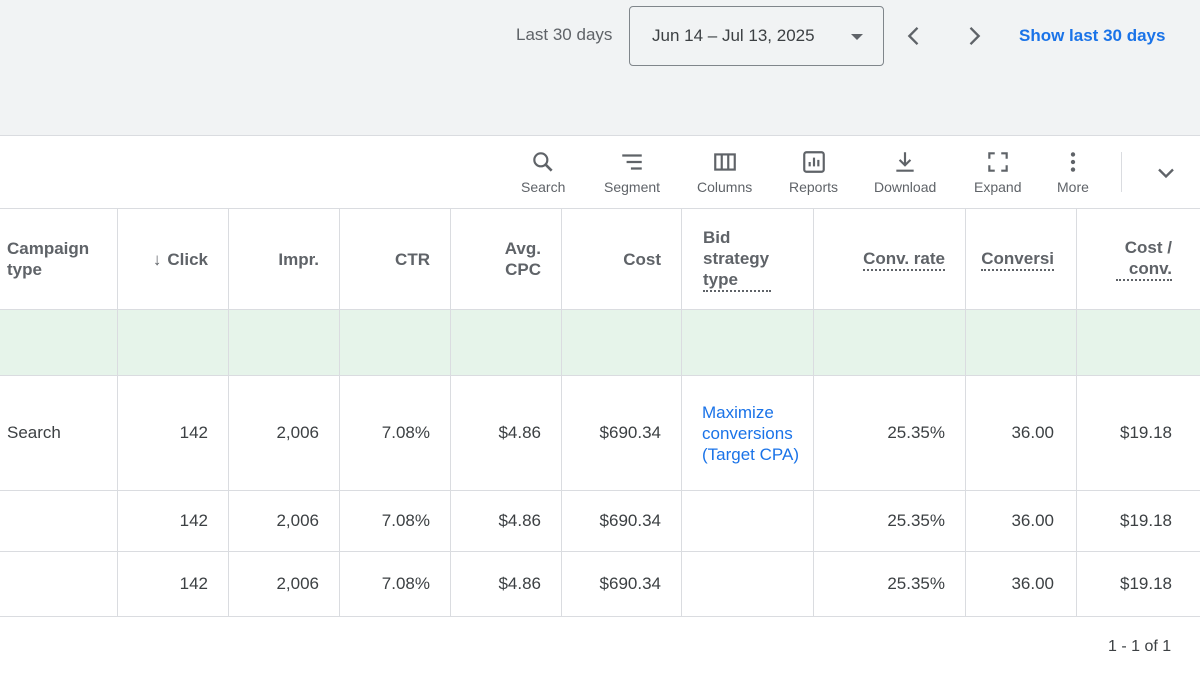 Image resolution: width=1200 pixels, height=675 pixels. What do you see at coordinates (59, 433) in the screenshot?
I see `cell-campaign-type: Search` at bounding box center [59, 433].